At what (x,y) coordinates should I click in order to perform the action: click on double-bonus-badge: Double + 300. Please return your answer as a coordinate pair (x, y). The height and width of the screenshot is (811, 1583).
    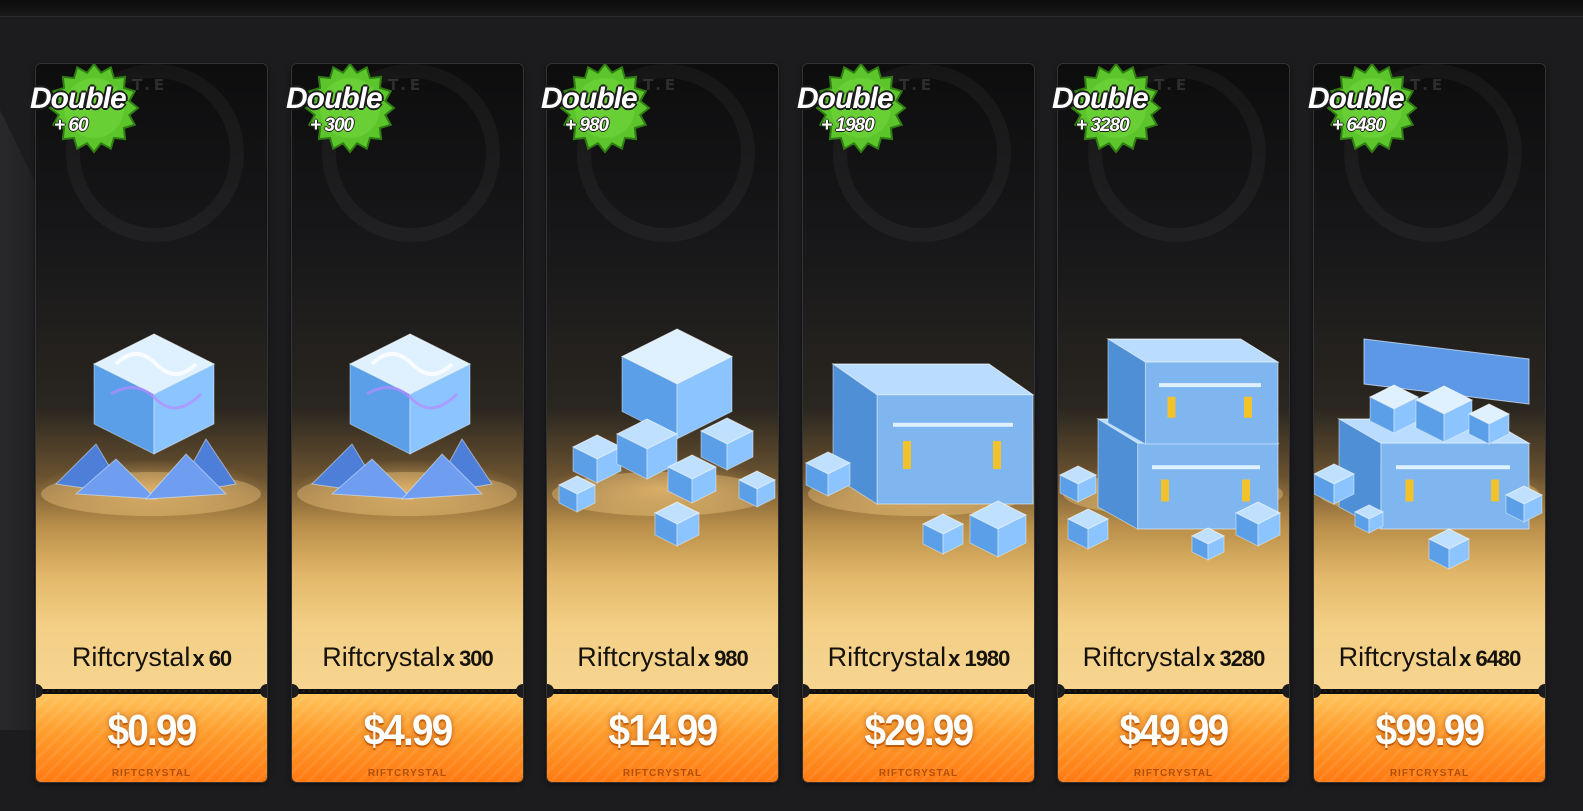
    Looking at the image, I should click on (356, 109).